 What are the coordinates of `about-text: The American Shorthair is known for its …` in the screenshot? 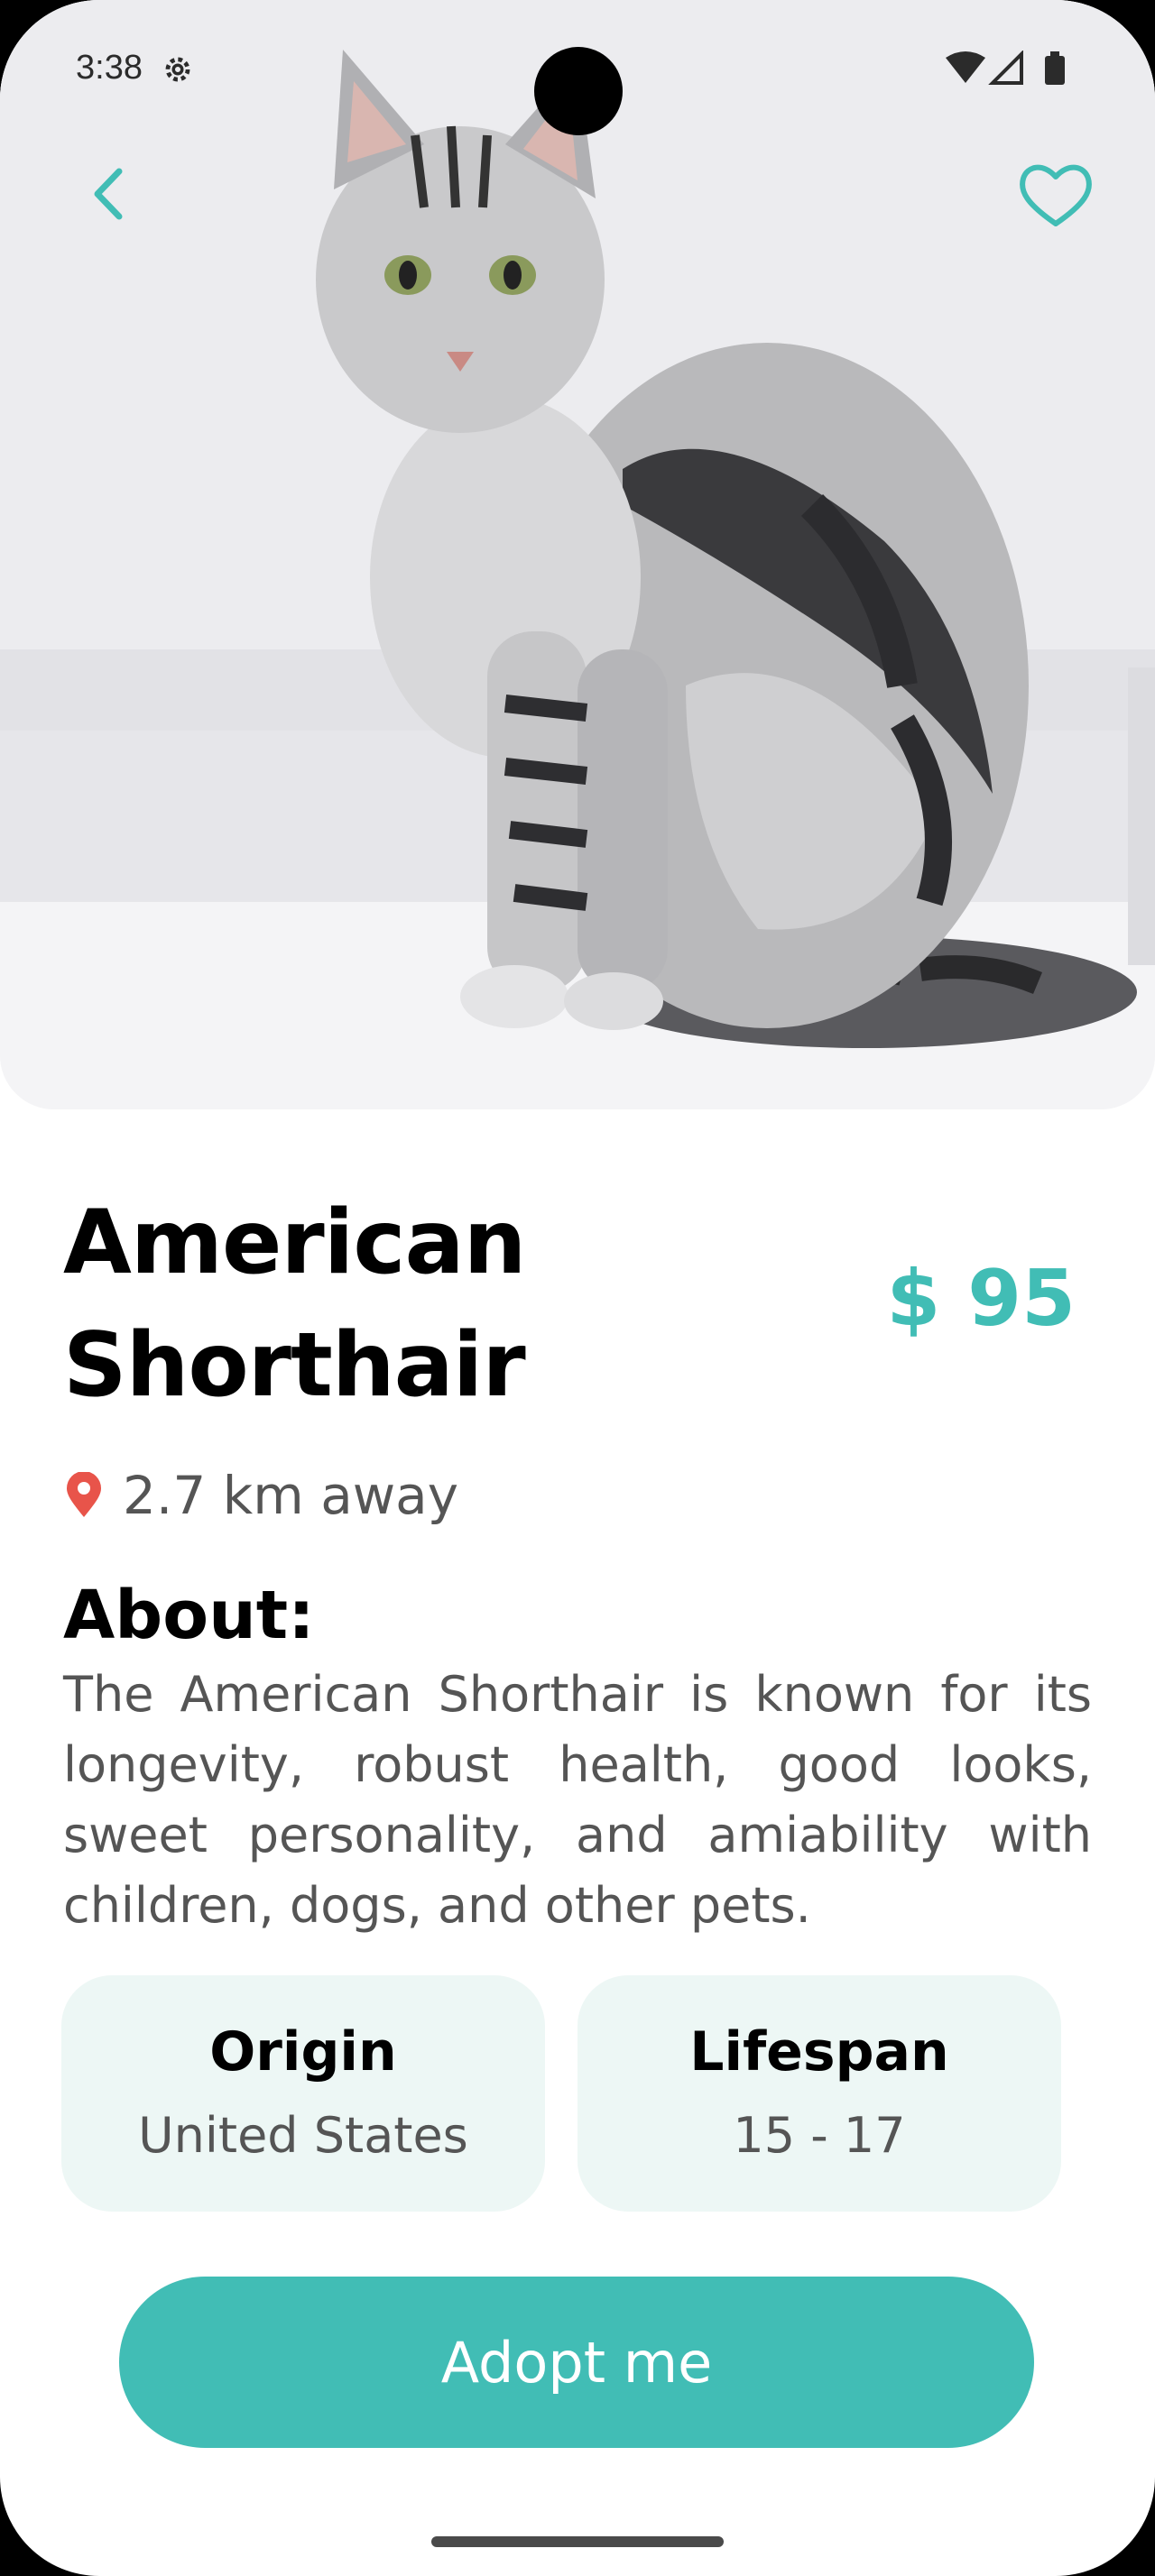 It's located at (577, 1800).